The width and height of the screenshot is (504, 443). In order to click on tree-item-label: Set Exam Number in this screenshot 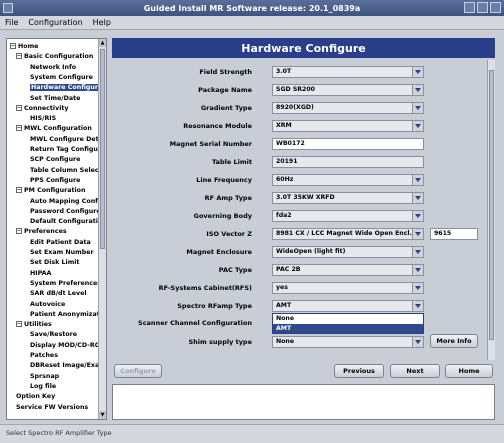, I will do `click(62, 252)`.